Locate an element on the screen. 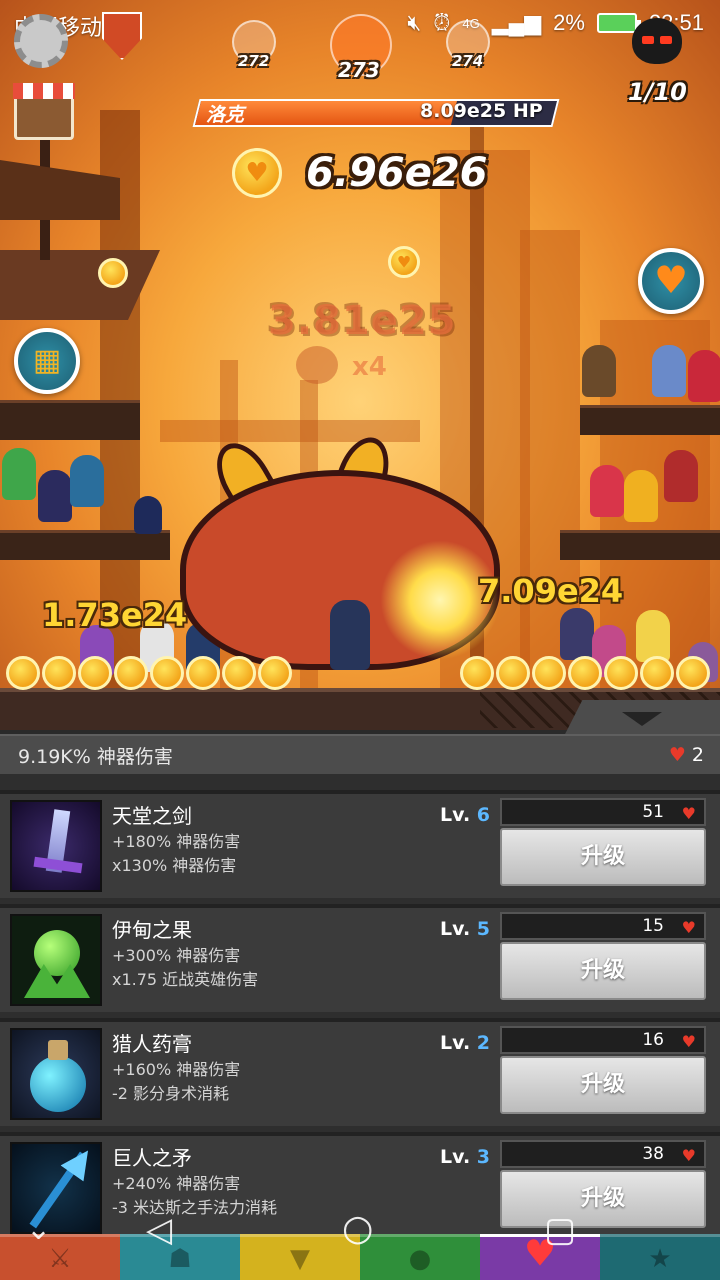 The width and height of the screenshot is (720, 1280). equipment-tab: ▼ is located at coordinates (300, 1257).